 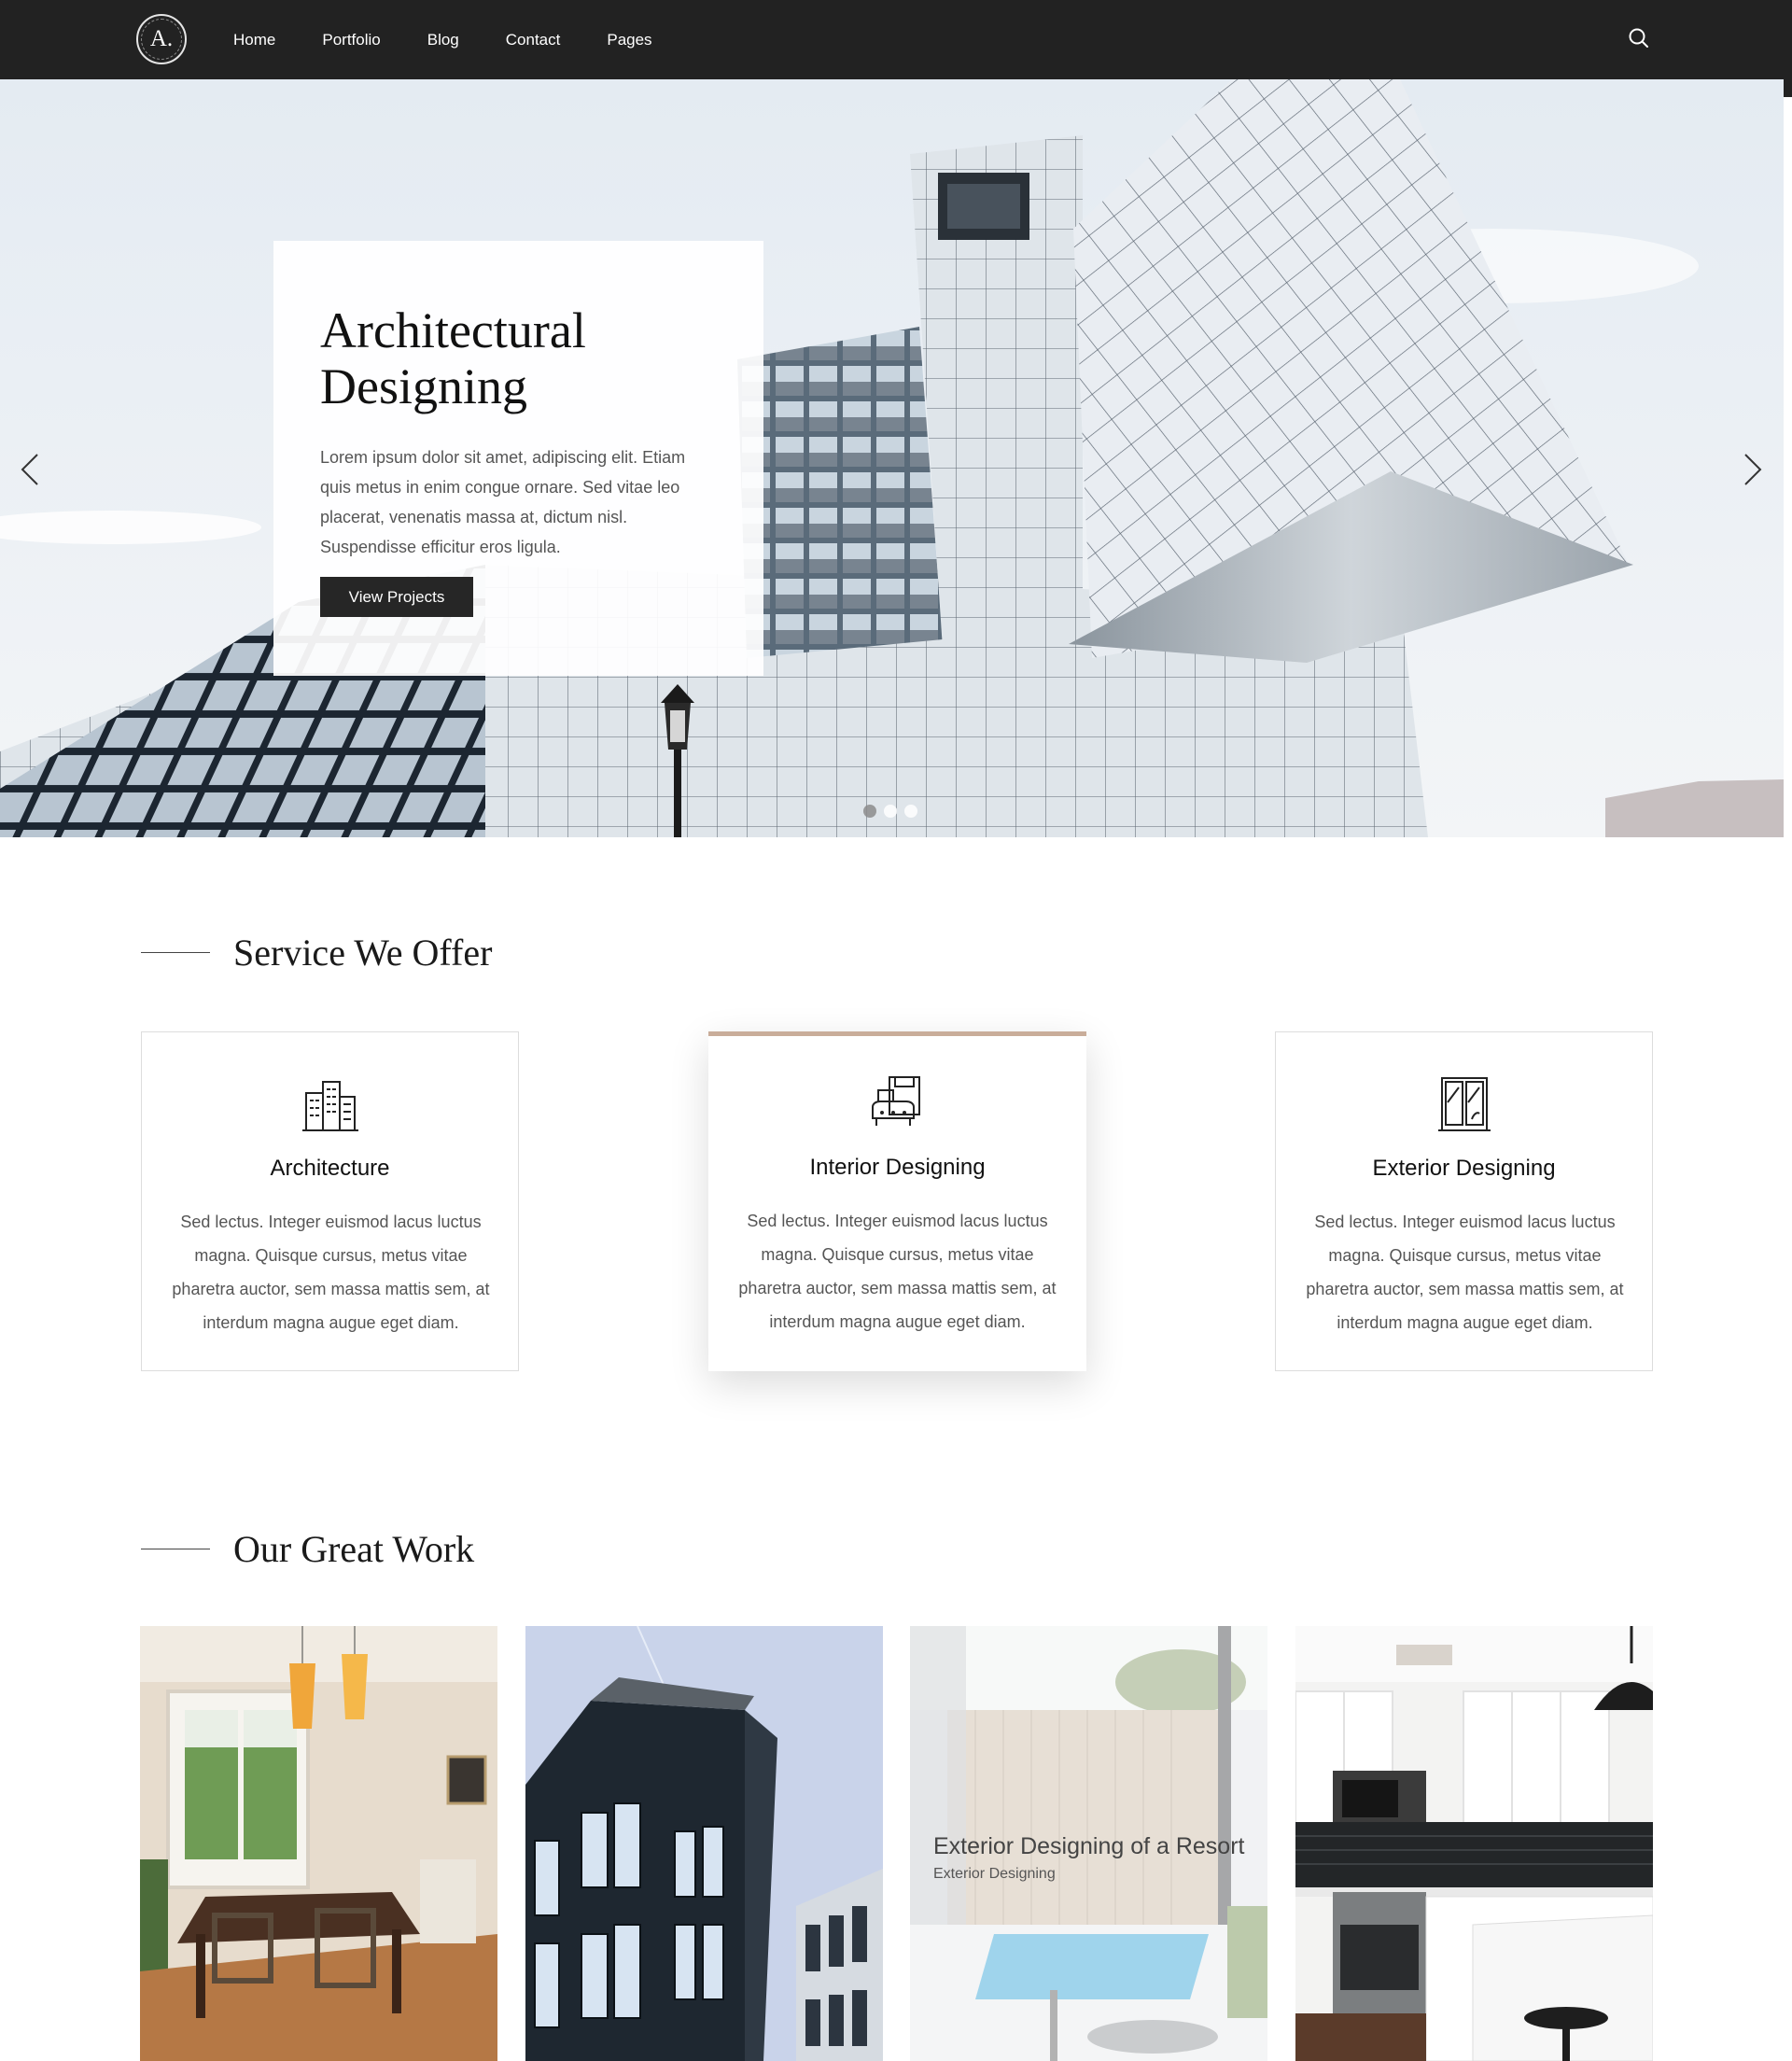 What do you see at coordinates (30, 470) in the screenshot?
I see `slider-prev-arrow-icon` at bounding box center [30, 470].